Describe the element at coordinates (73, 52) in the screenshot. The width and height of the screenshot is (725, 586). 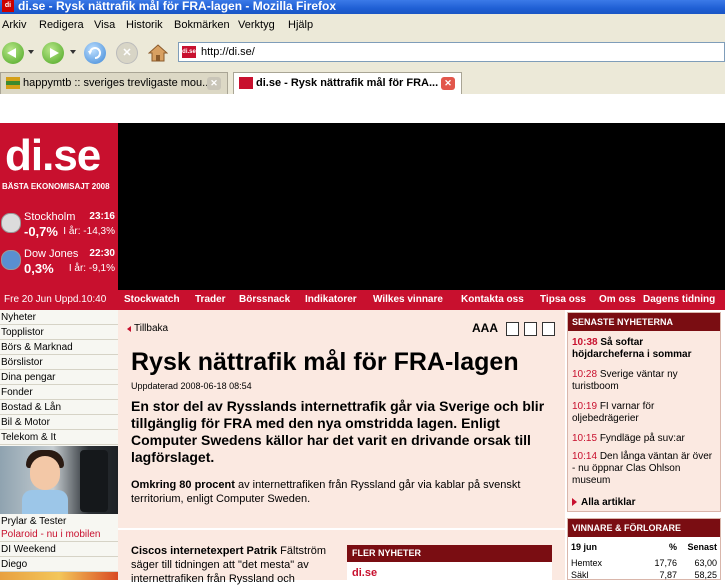
I see `forward-history-dropdown-icon` at that location.